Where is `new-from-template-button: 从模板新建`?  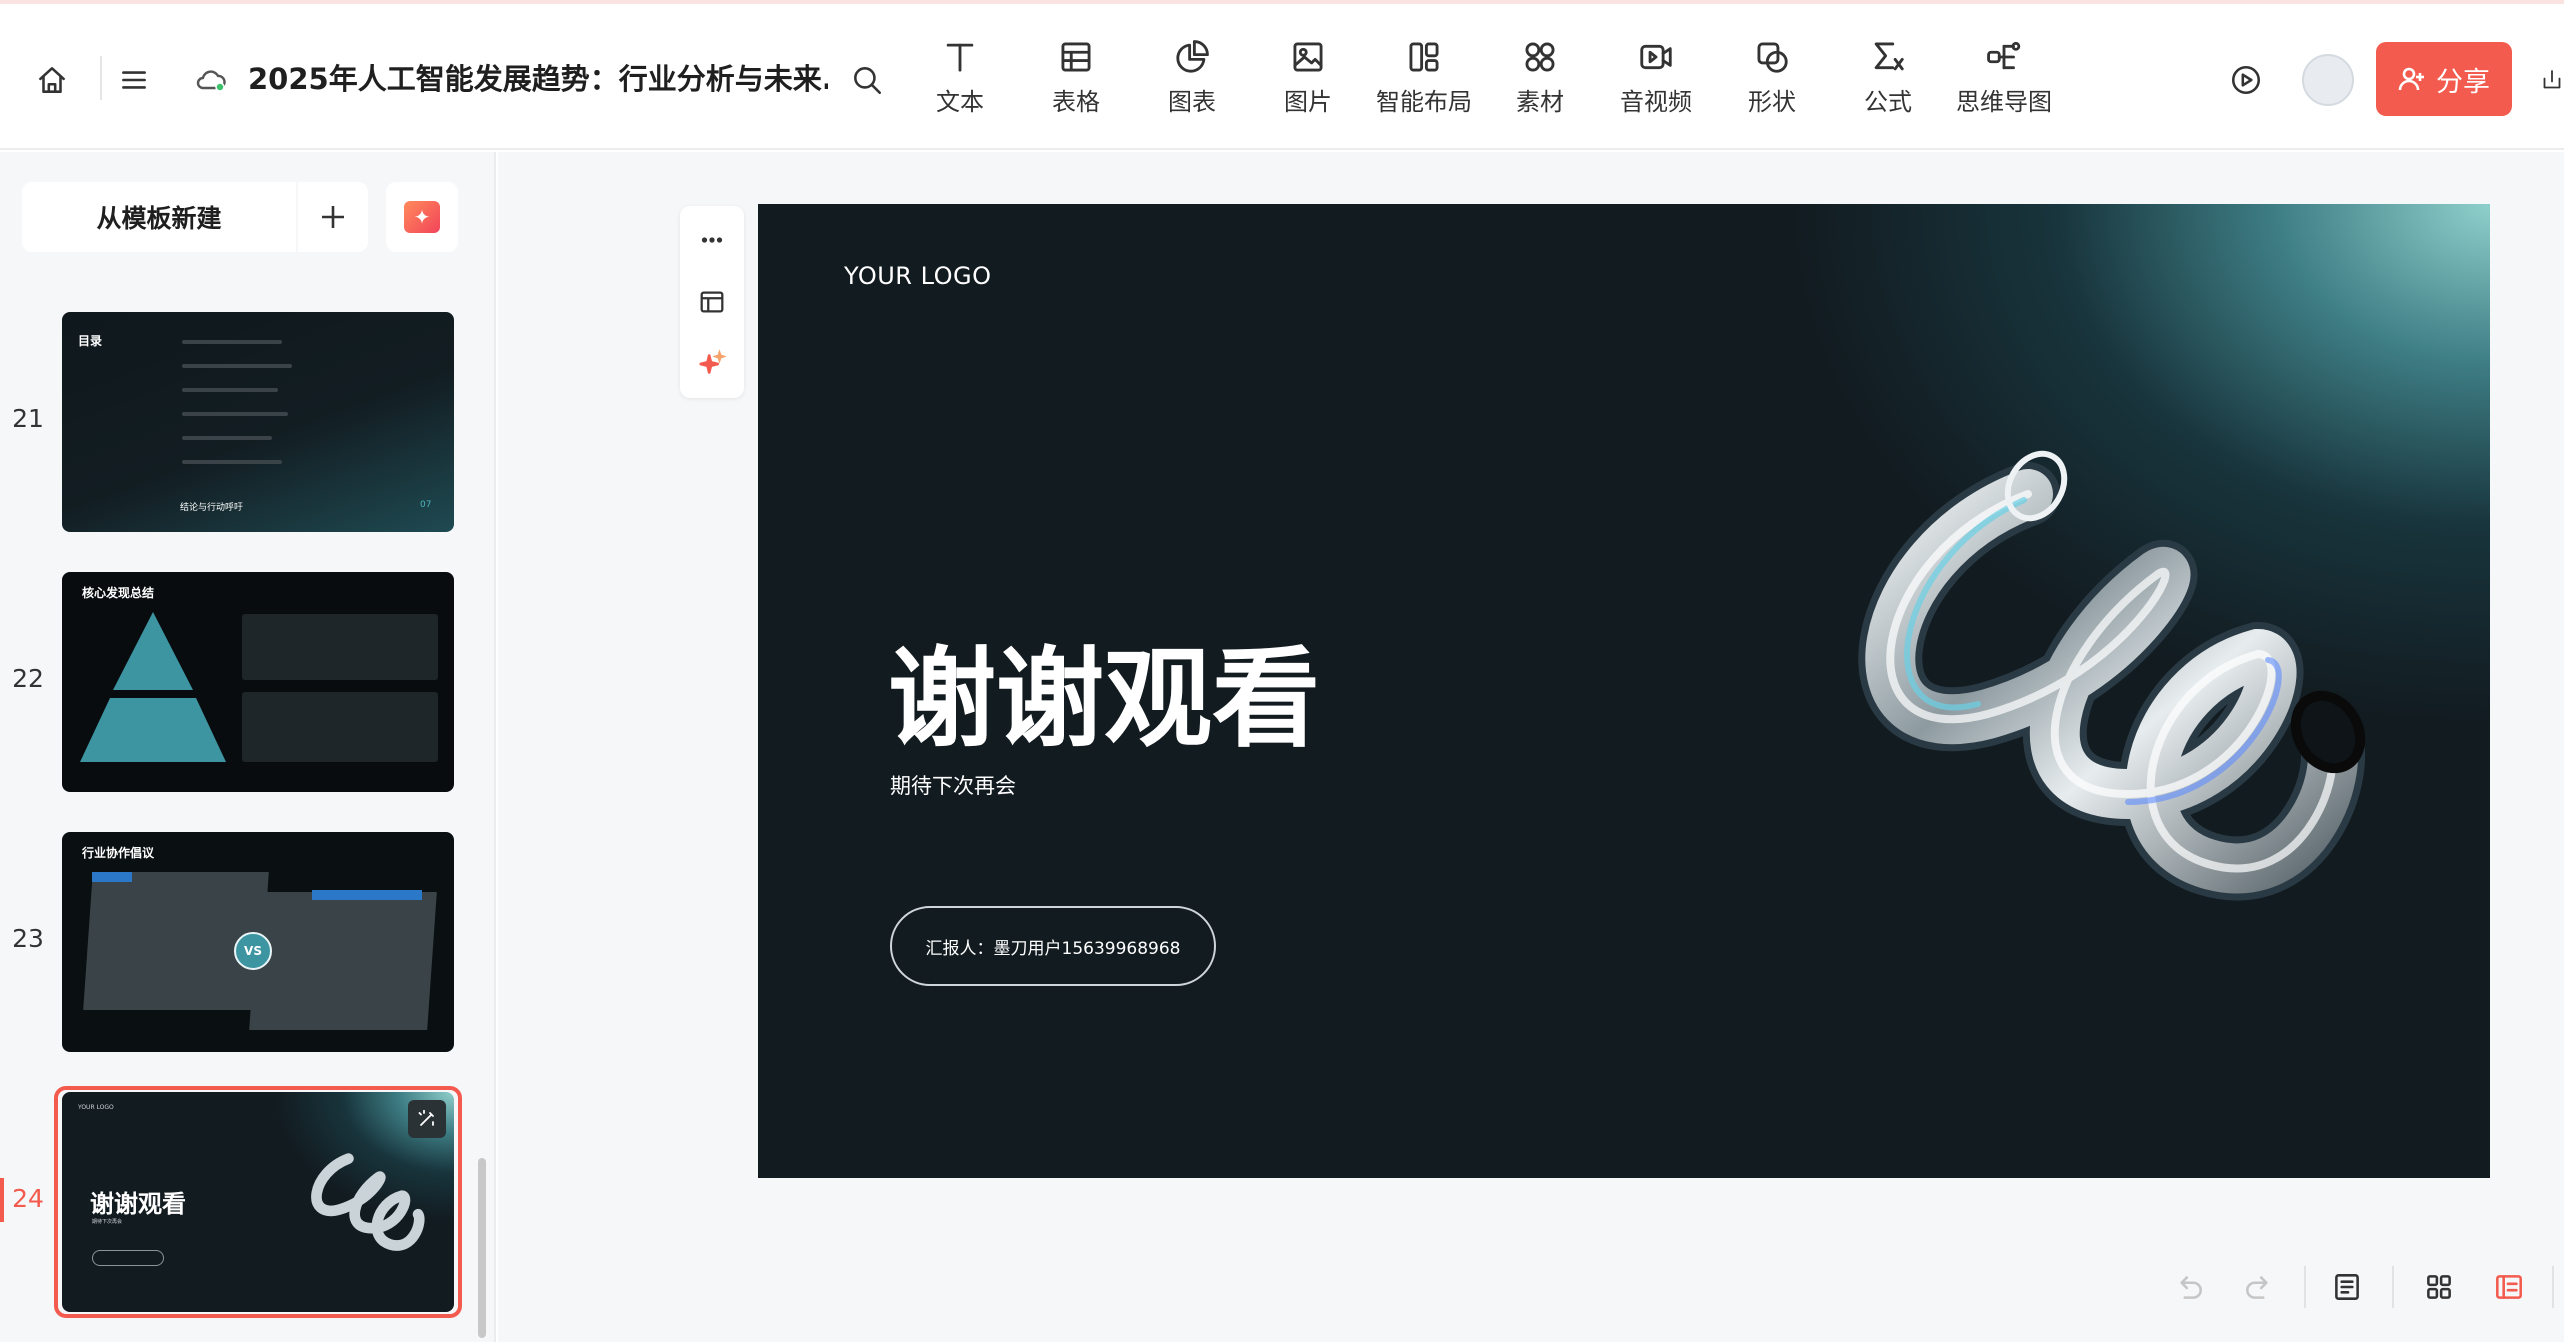
new-from-template-button: 从模板新建 is located at coordinates (159, 217).